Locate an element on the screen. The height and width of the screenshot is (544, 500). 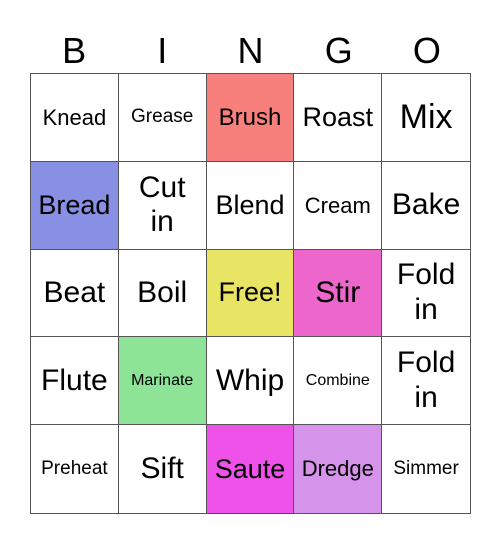
bingo-cell: Cut in is located at coordinates (162, 205).